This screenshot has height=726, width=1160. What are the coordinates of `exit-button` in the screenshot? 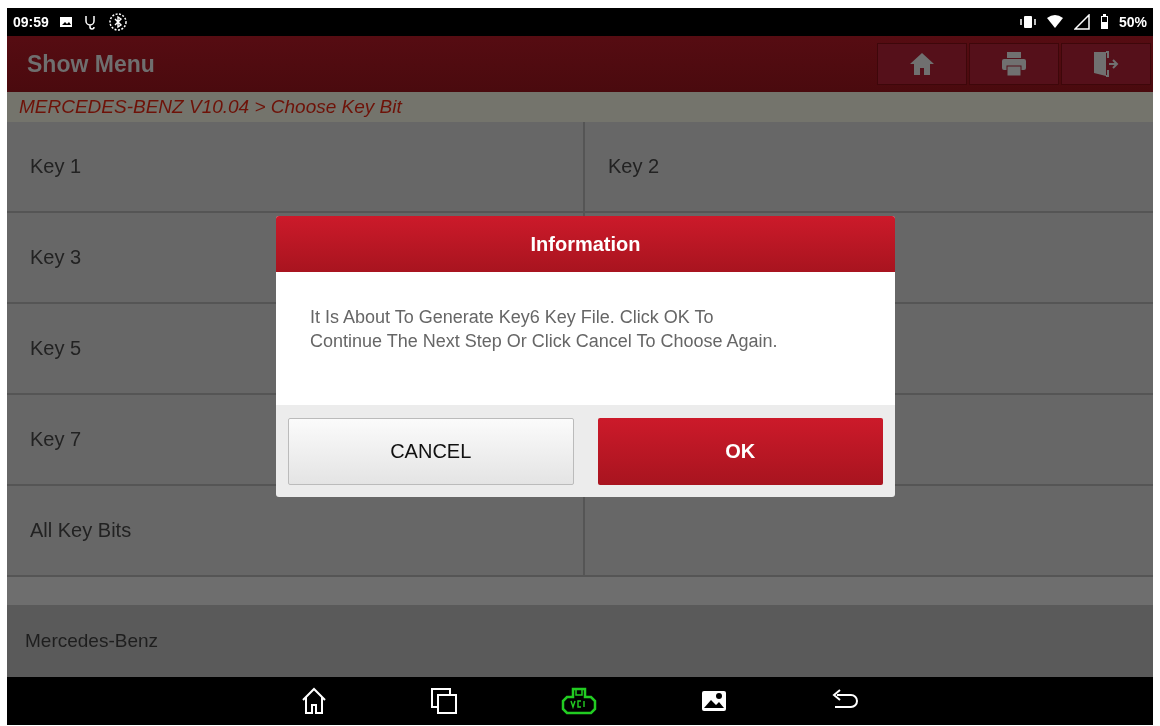 It's located at (1106, 64).